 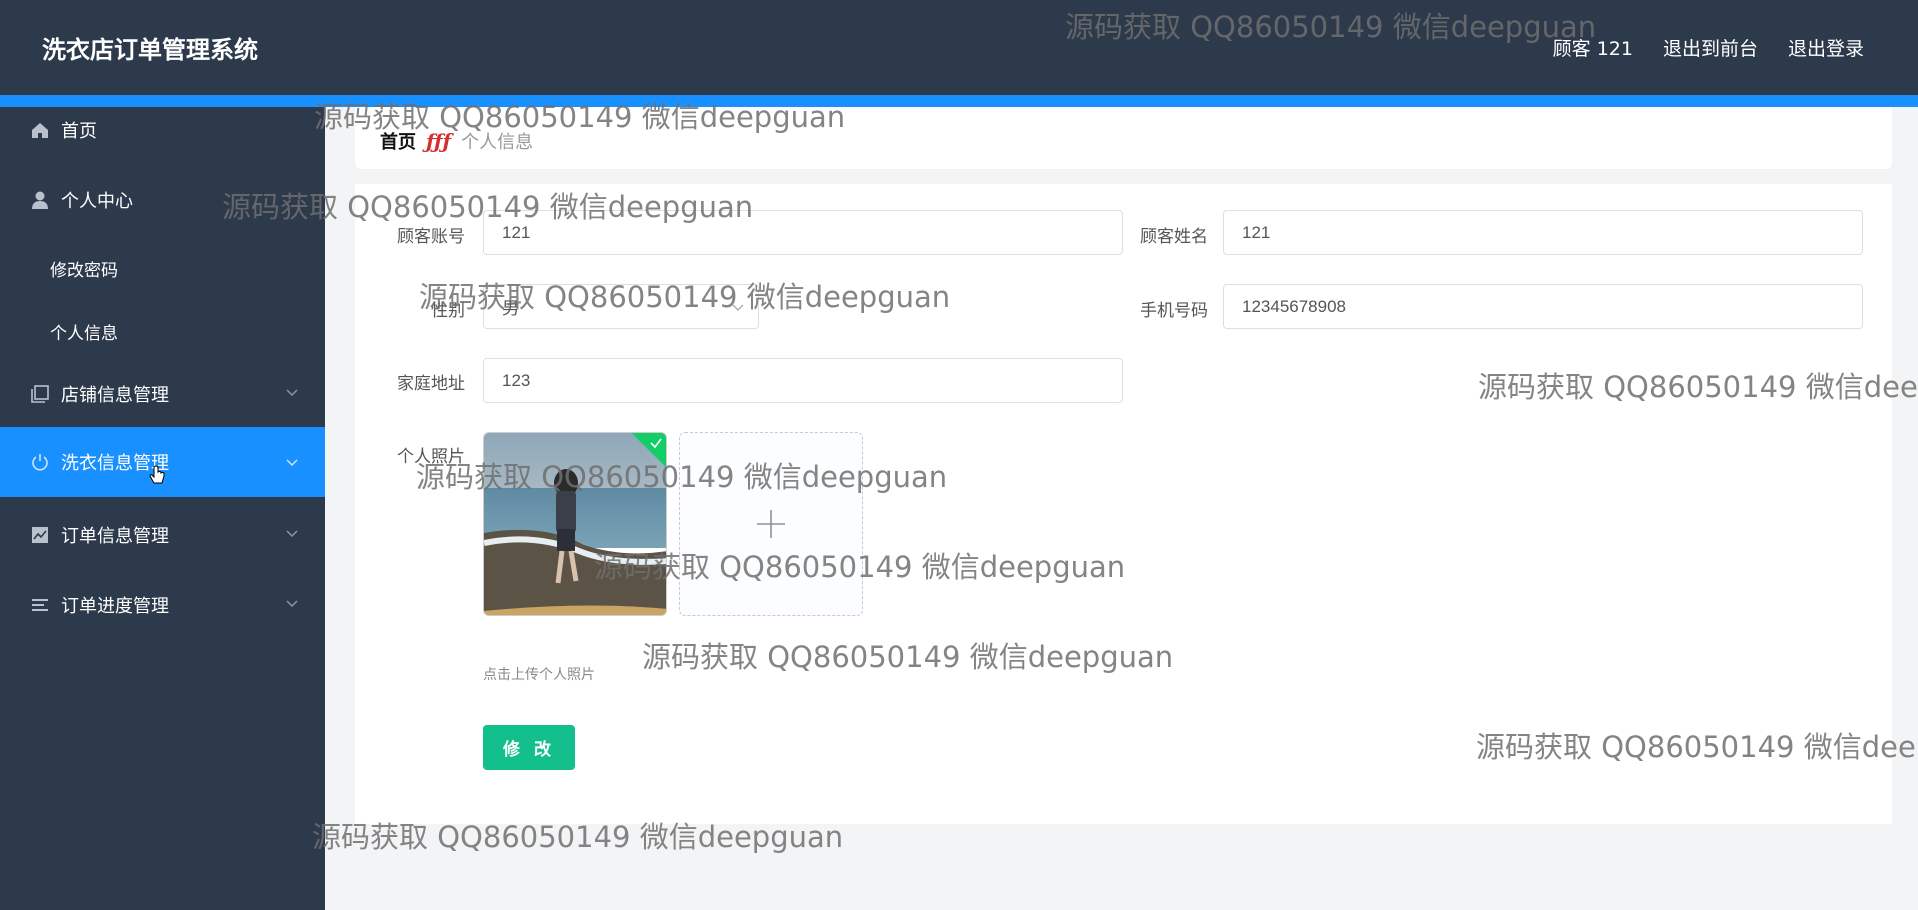 I want to click on beach-photo-image, so click(x=575, y=524).